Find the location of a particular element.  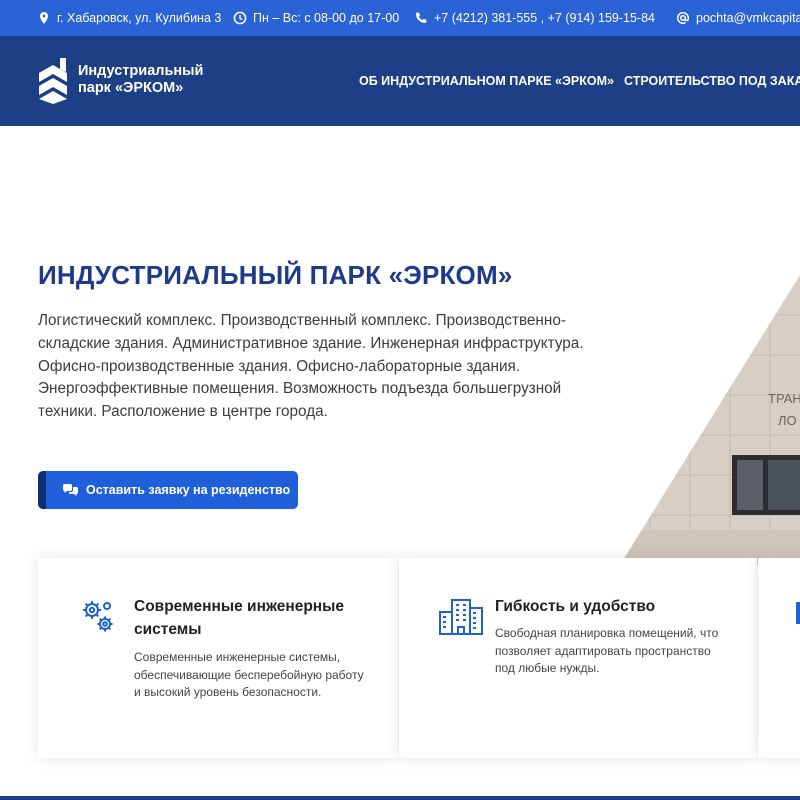

apply-residency-button: Оставить заявку на резиденство is located at coordinates (168, 490).